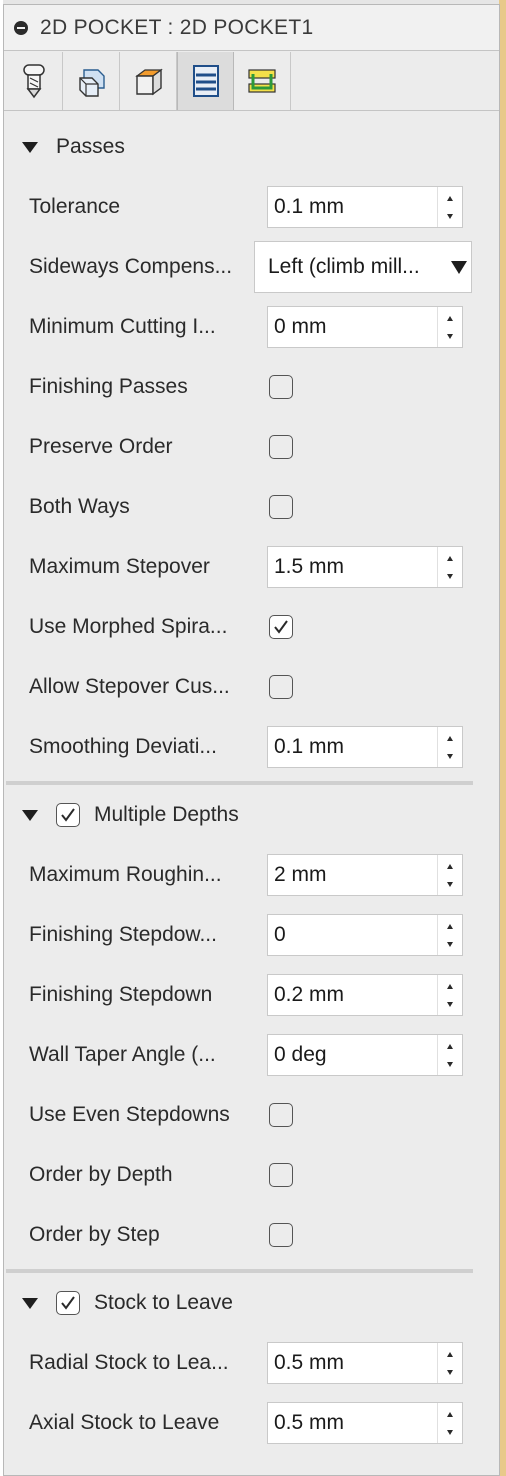 The image size is (506, 1476). I want to click on both-ways-row: Both Ways, so click(251, 507).